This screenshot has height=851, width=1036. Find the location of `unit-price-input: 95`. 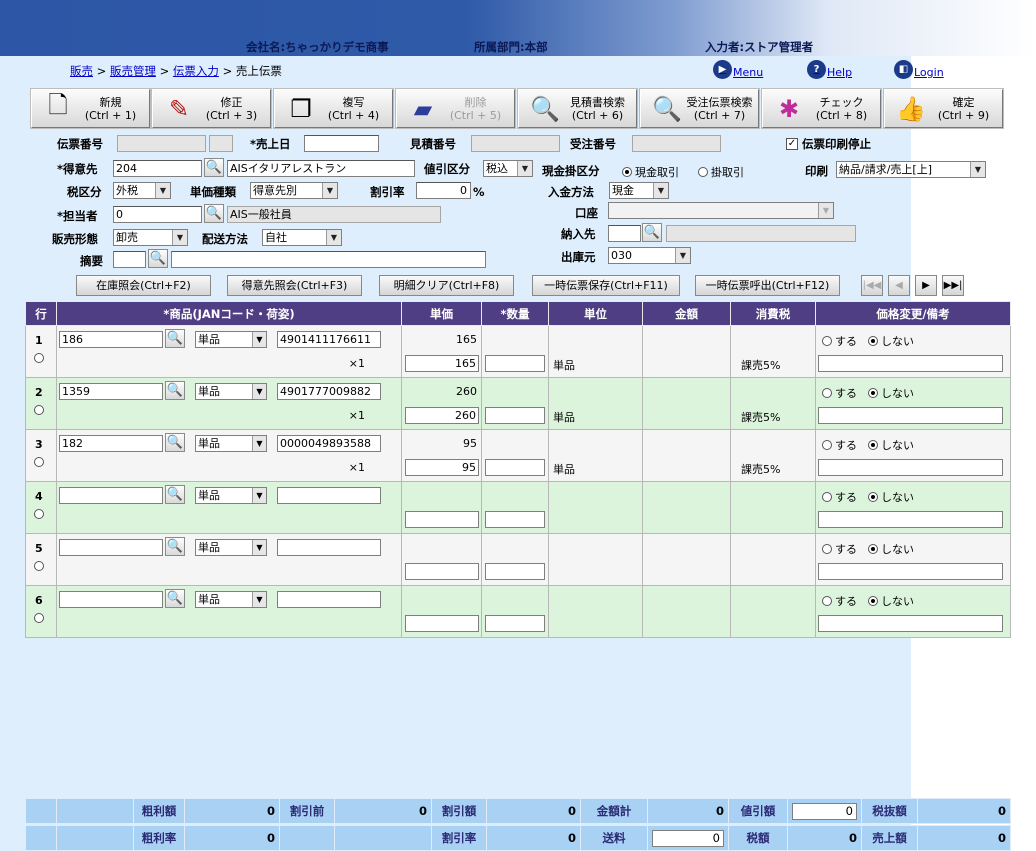

unit-price-input: 95 is located at coordinates (442, 467).